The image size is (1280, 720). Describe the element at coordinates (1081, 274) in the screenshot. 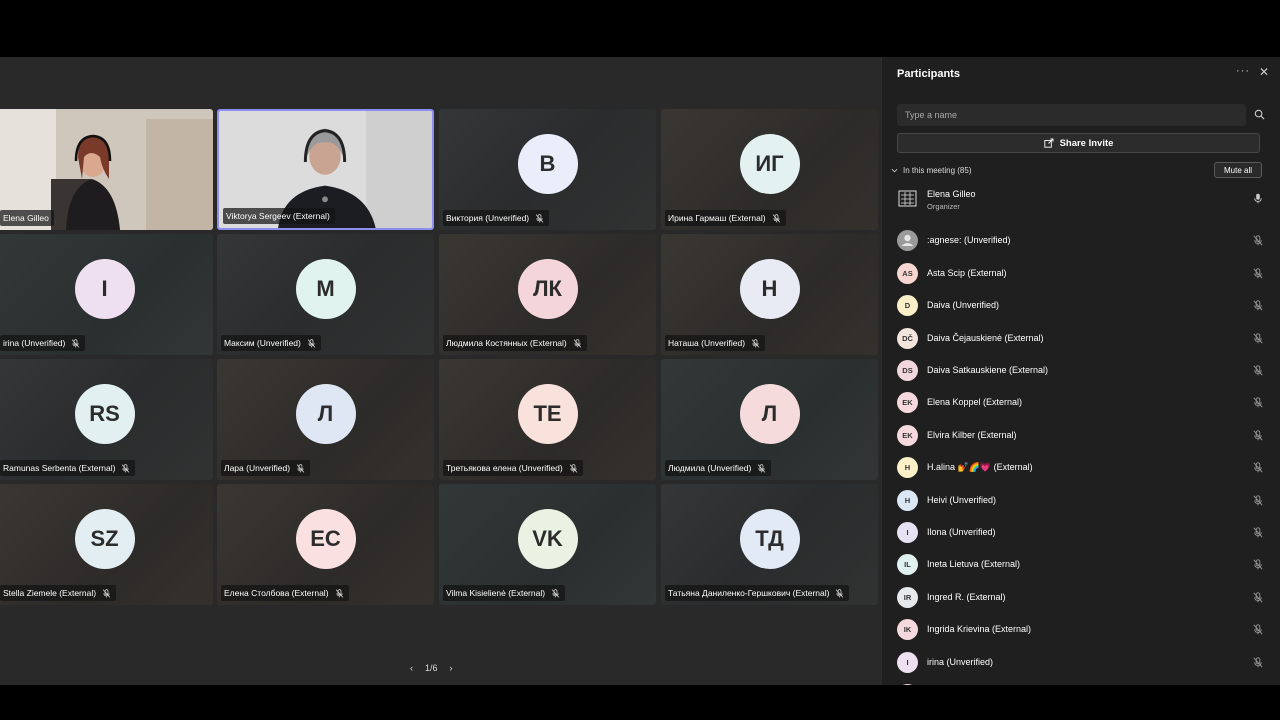

I see `participant-row: AS Asta Scip (External)` at that location.